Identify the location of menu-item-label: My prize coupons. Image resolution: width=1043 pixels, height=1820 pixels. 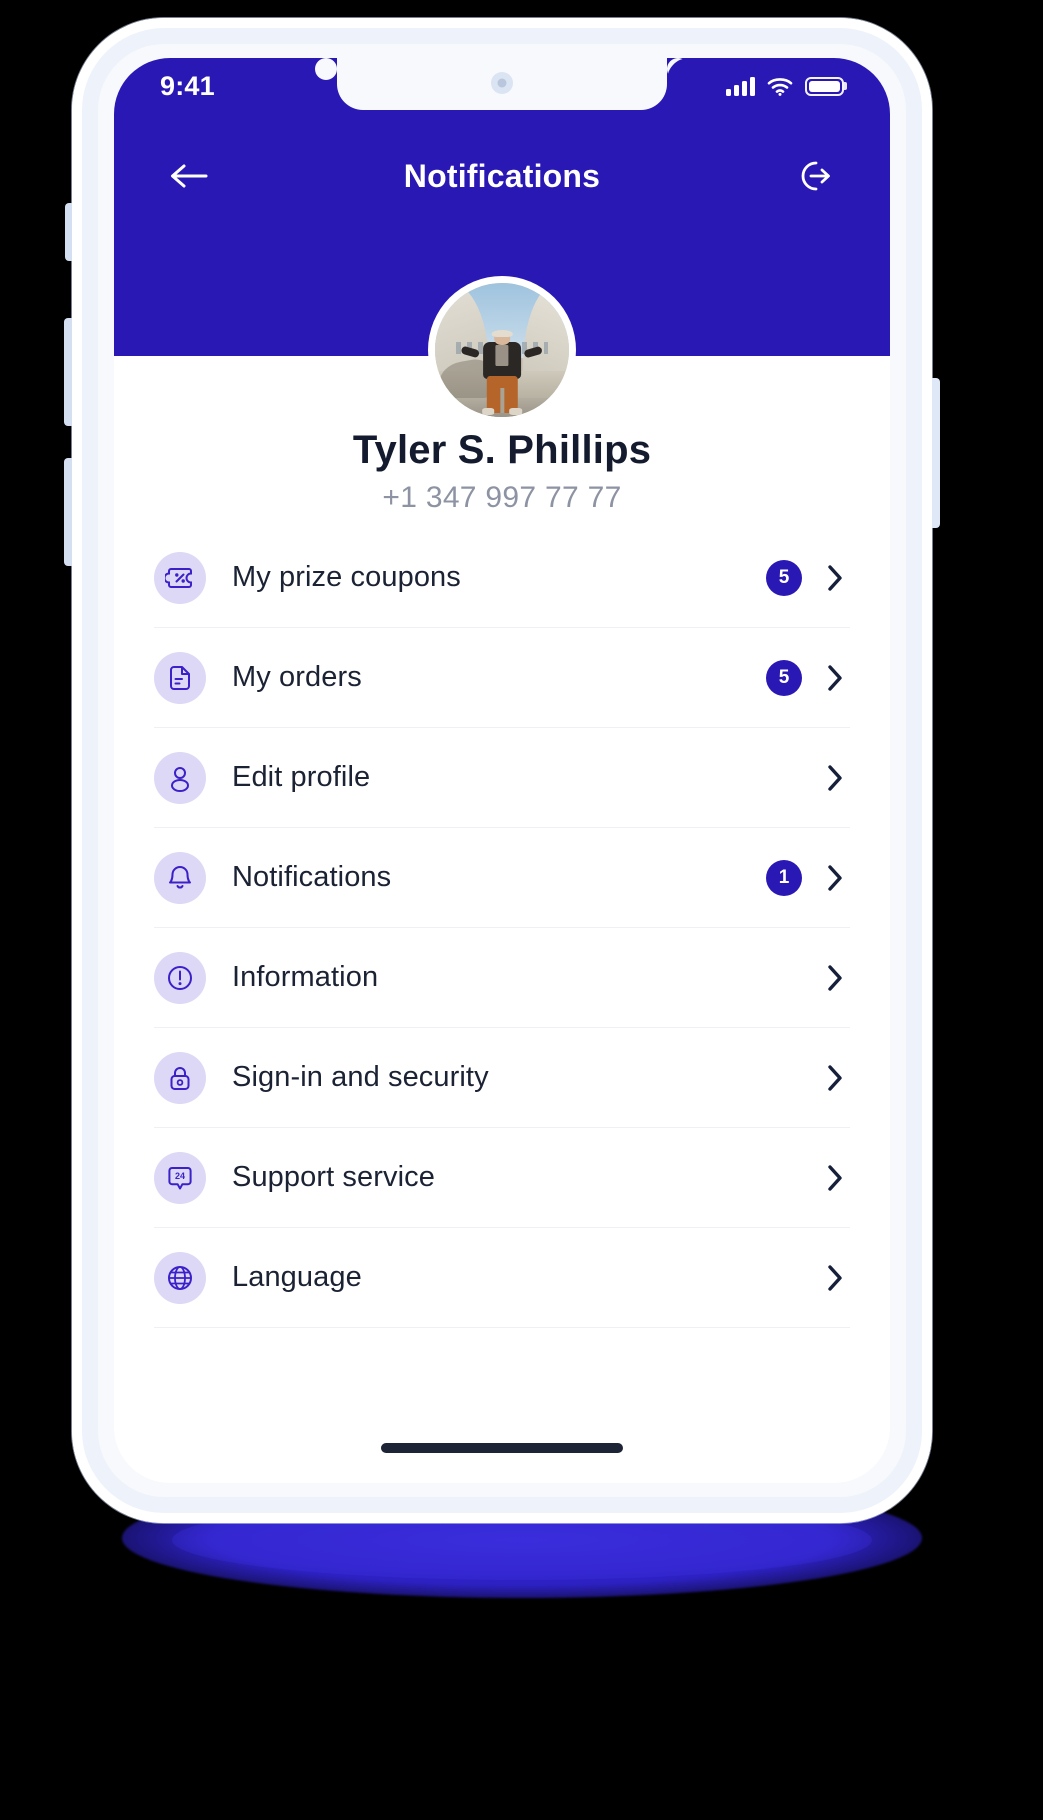
(346, 577).